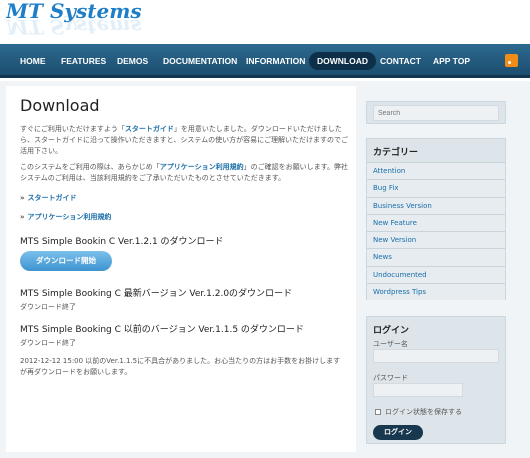  I want to click on category-link: Wordpress Tips, so click(436, 292).